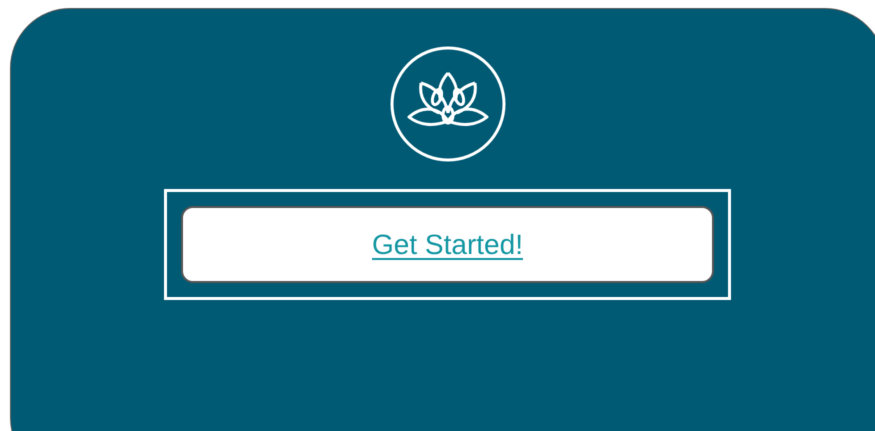  I want to click on lotus-logo-icon, so click(447, 104).